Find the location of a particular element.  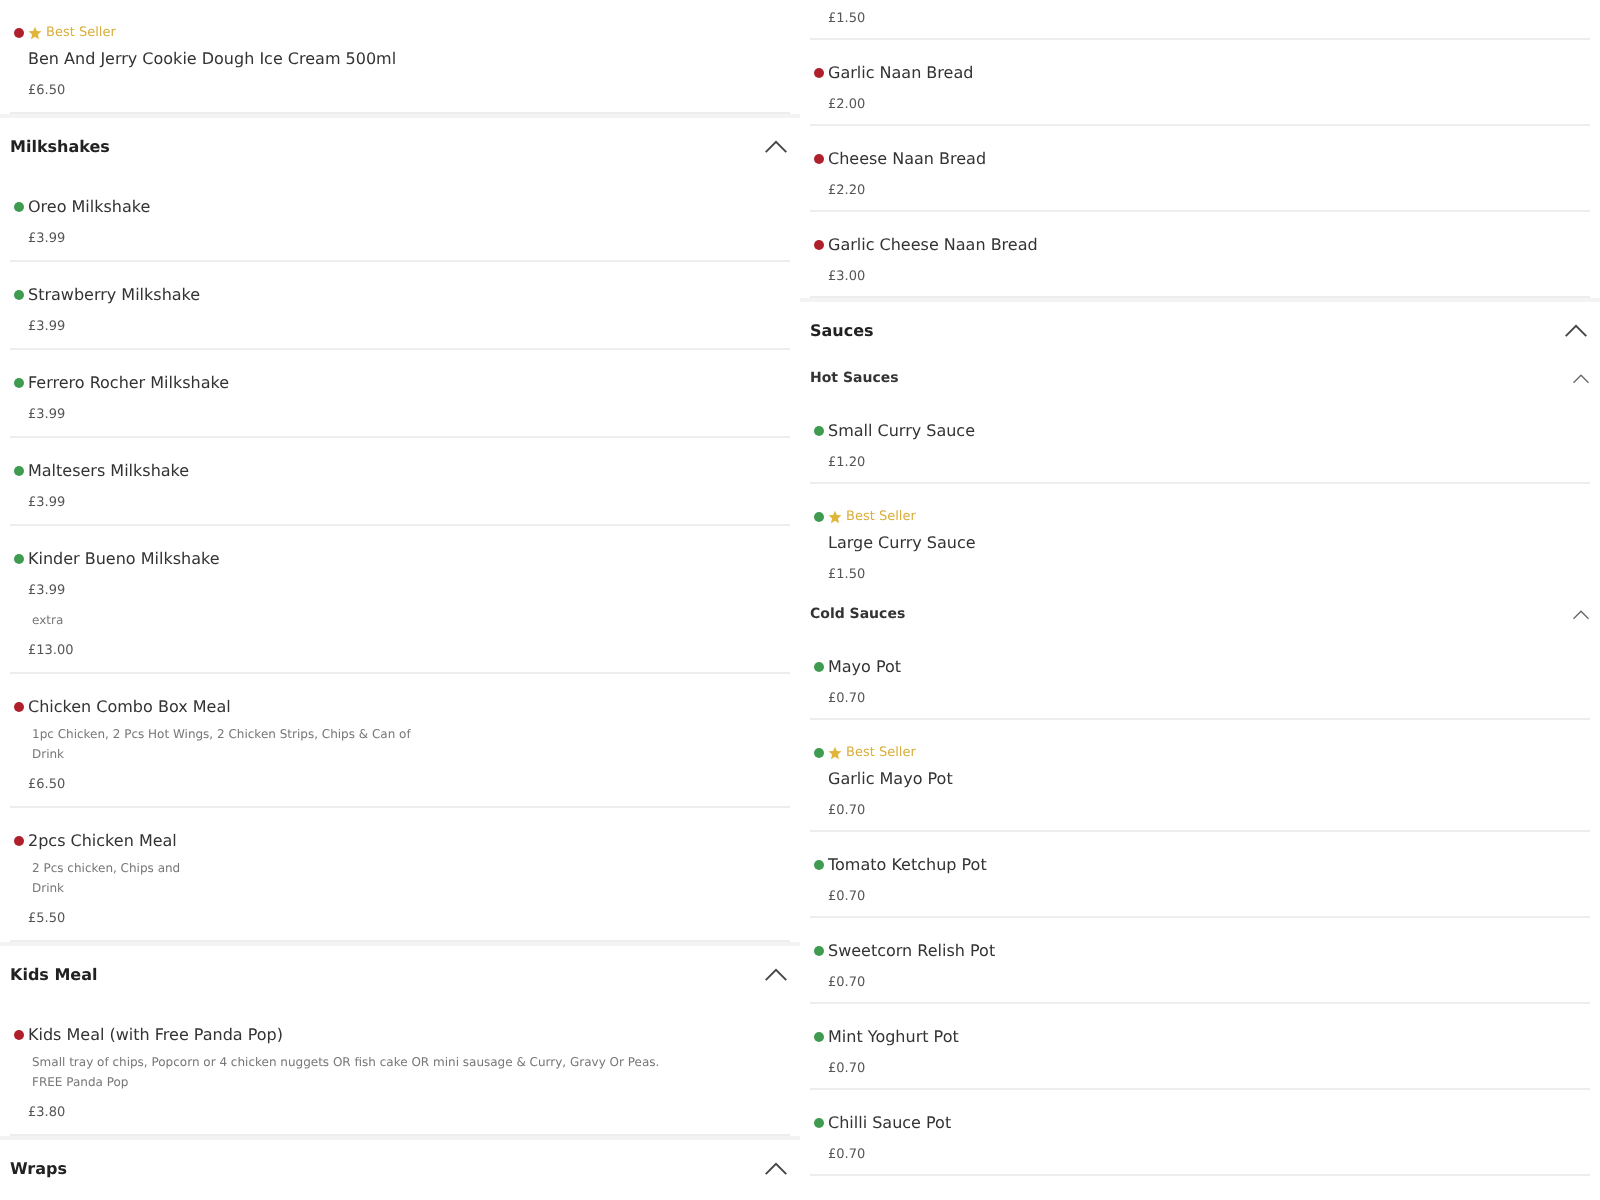

item-name: Strawberry Milkshake is located at coordinates (114, 295).